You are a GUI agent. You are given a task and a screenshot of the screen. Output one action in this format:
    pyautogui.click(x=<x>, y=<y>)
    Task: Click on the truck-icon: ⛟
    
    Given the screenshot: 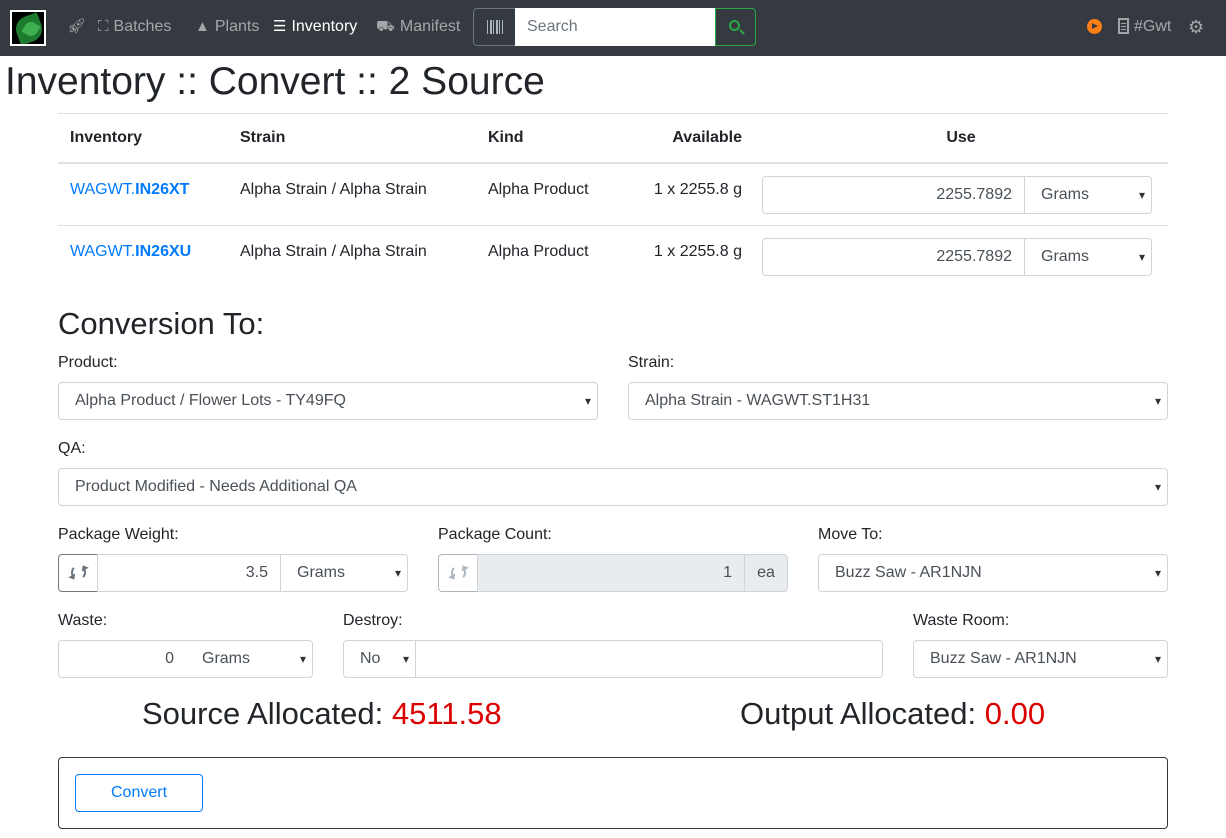 What is the action you would take?
    pyautogui.click(x=385, y=26)
    